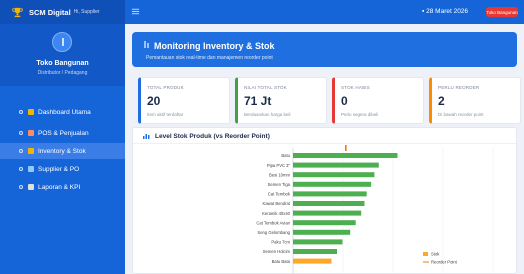 The width and height of the screenshot is (524, 274). I want to click on category-label: Semen Tiga, so click(279, 184).